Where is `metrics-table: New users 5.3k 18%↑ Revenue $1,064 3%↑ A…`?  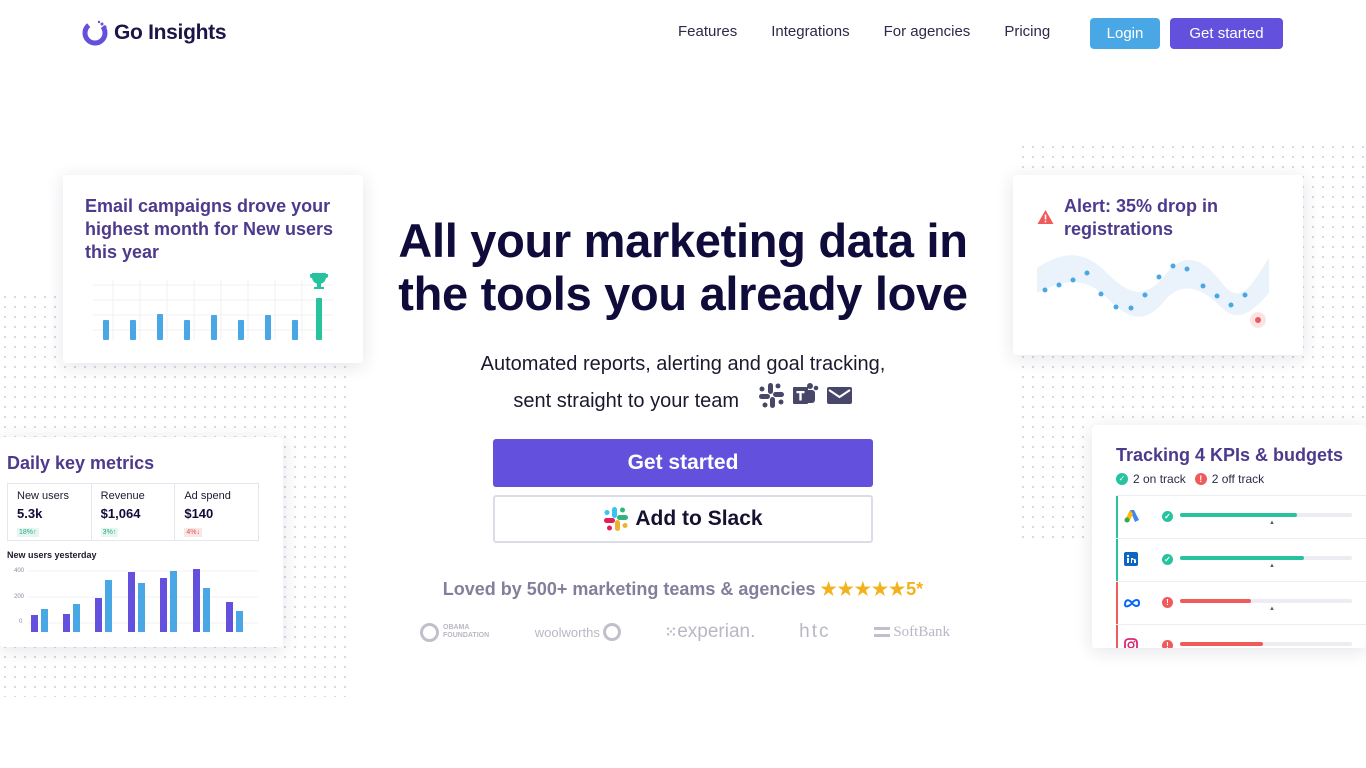
metrics-table: New users 5.3k 18%↑ Revenue $1,064 3%↑ A… is located at coordinates (133, 512).